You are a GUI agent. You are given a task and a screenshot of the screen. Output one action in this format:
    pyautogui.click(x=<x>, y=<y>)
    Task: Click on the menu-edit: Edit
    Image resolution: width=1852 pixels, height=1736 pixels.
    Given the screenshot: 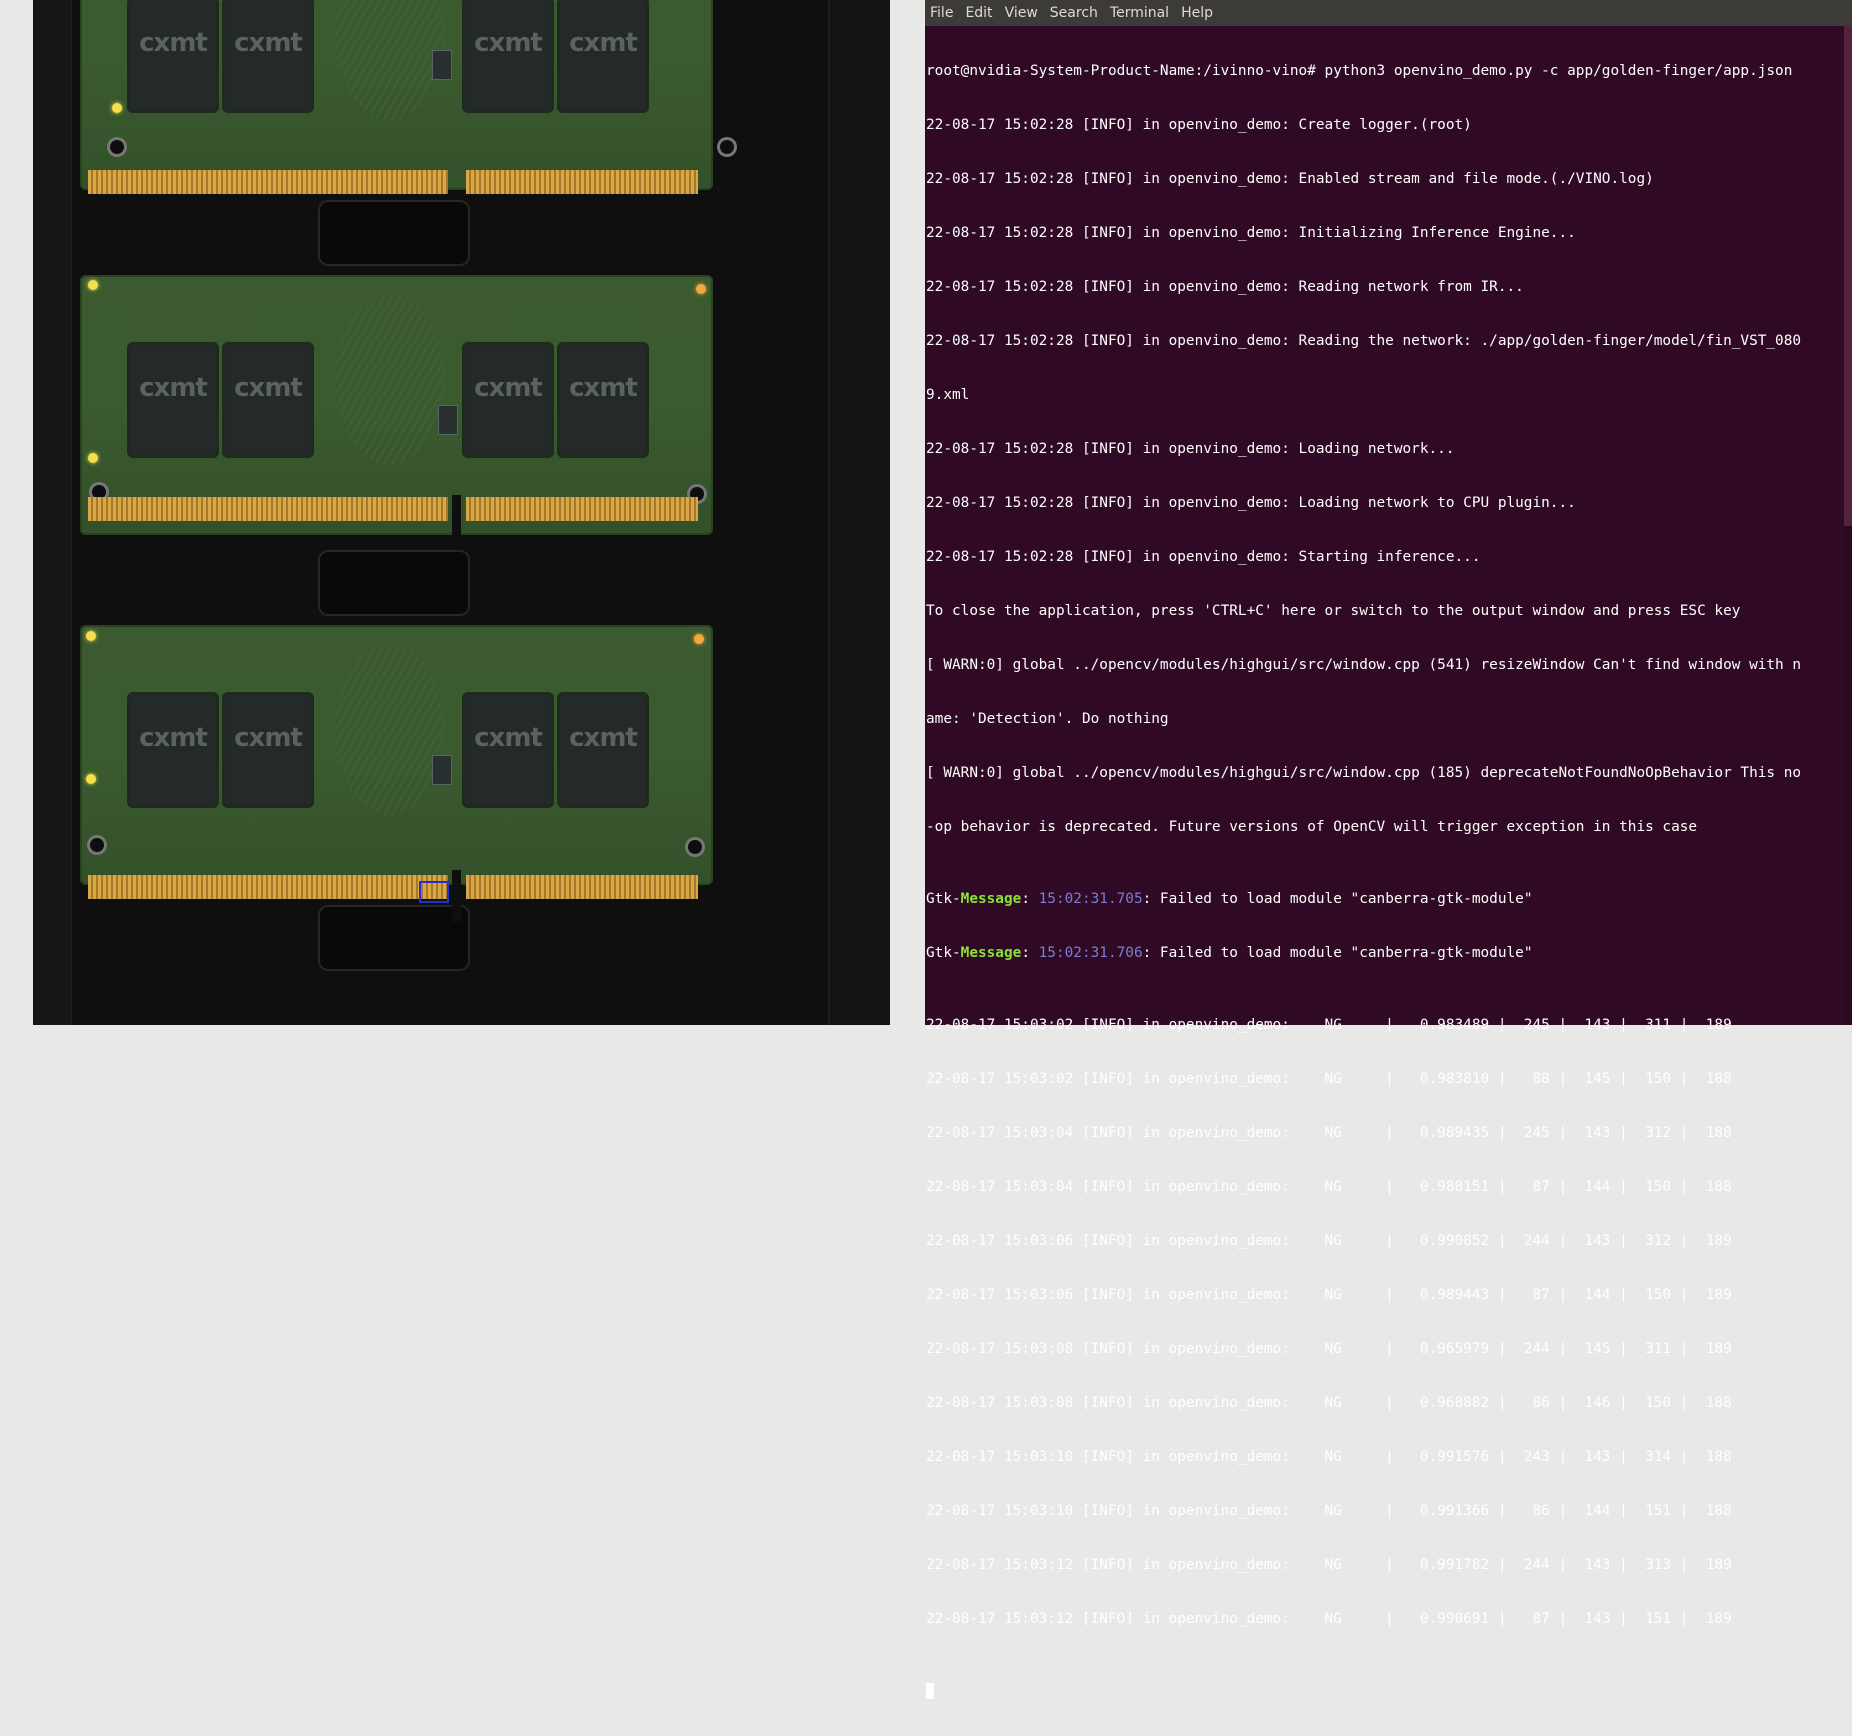 What is the action you would take?
    pyautogui.click(x=978, y=13)
    